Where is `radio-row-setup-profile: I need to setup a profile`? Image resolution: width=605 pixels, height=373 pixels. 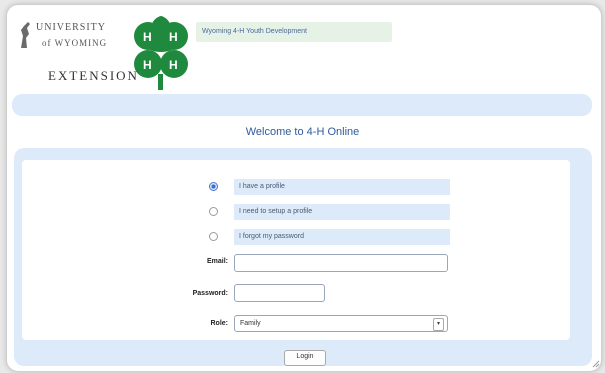
radio-row-setup-profile: I need to setup a profile is located at coordinates (329, 212).